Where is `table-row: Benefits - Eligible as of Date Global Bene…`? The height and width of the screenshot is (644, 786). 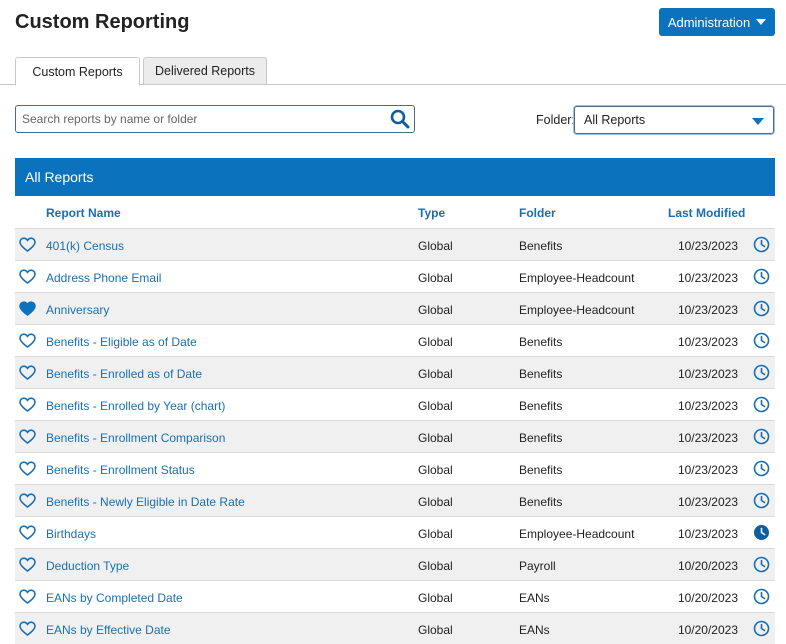
table-row: Benefits - Eligible as of Date Global Bene… is located at coordinates (395, 340).